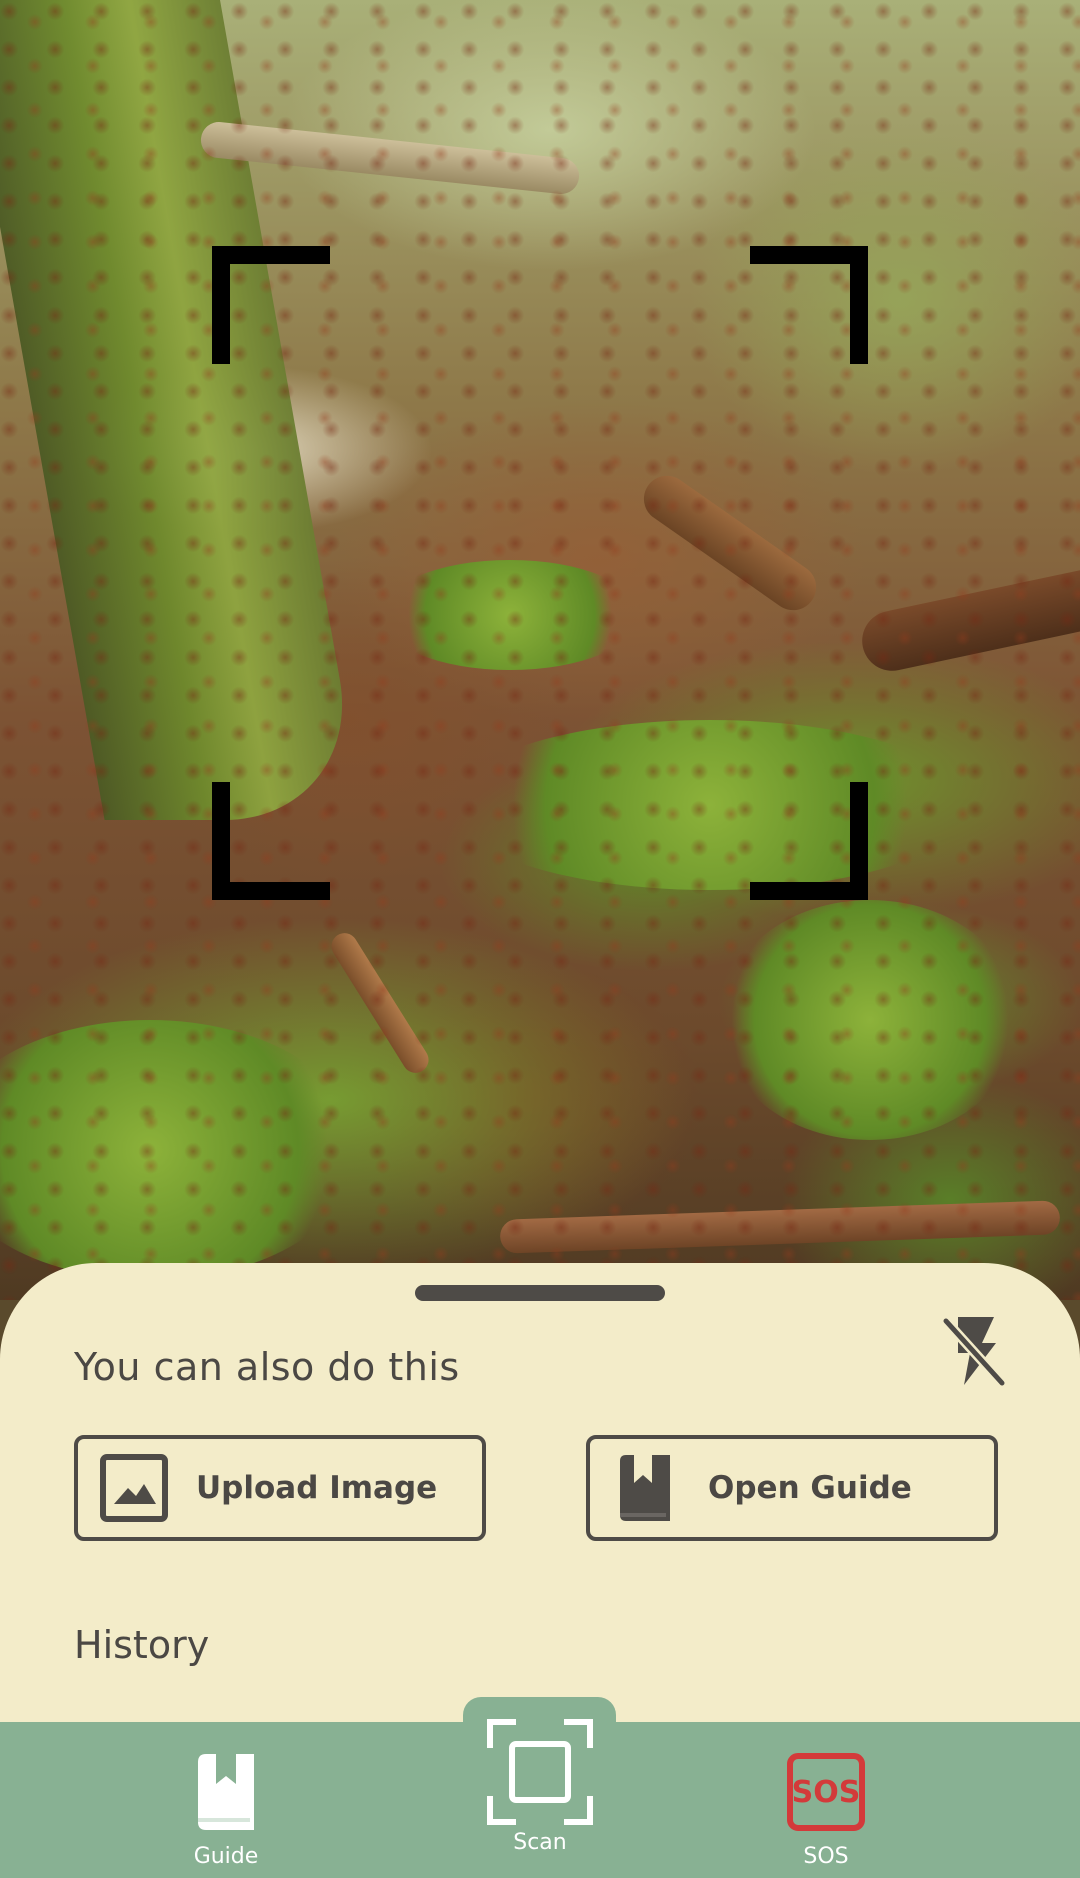  Describe the element at coordinates (142, 1645) in the screenshot. I see `history-title: History` at that location.